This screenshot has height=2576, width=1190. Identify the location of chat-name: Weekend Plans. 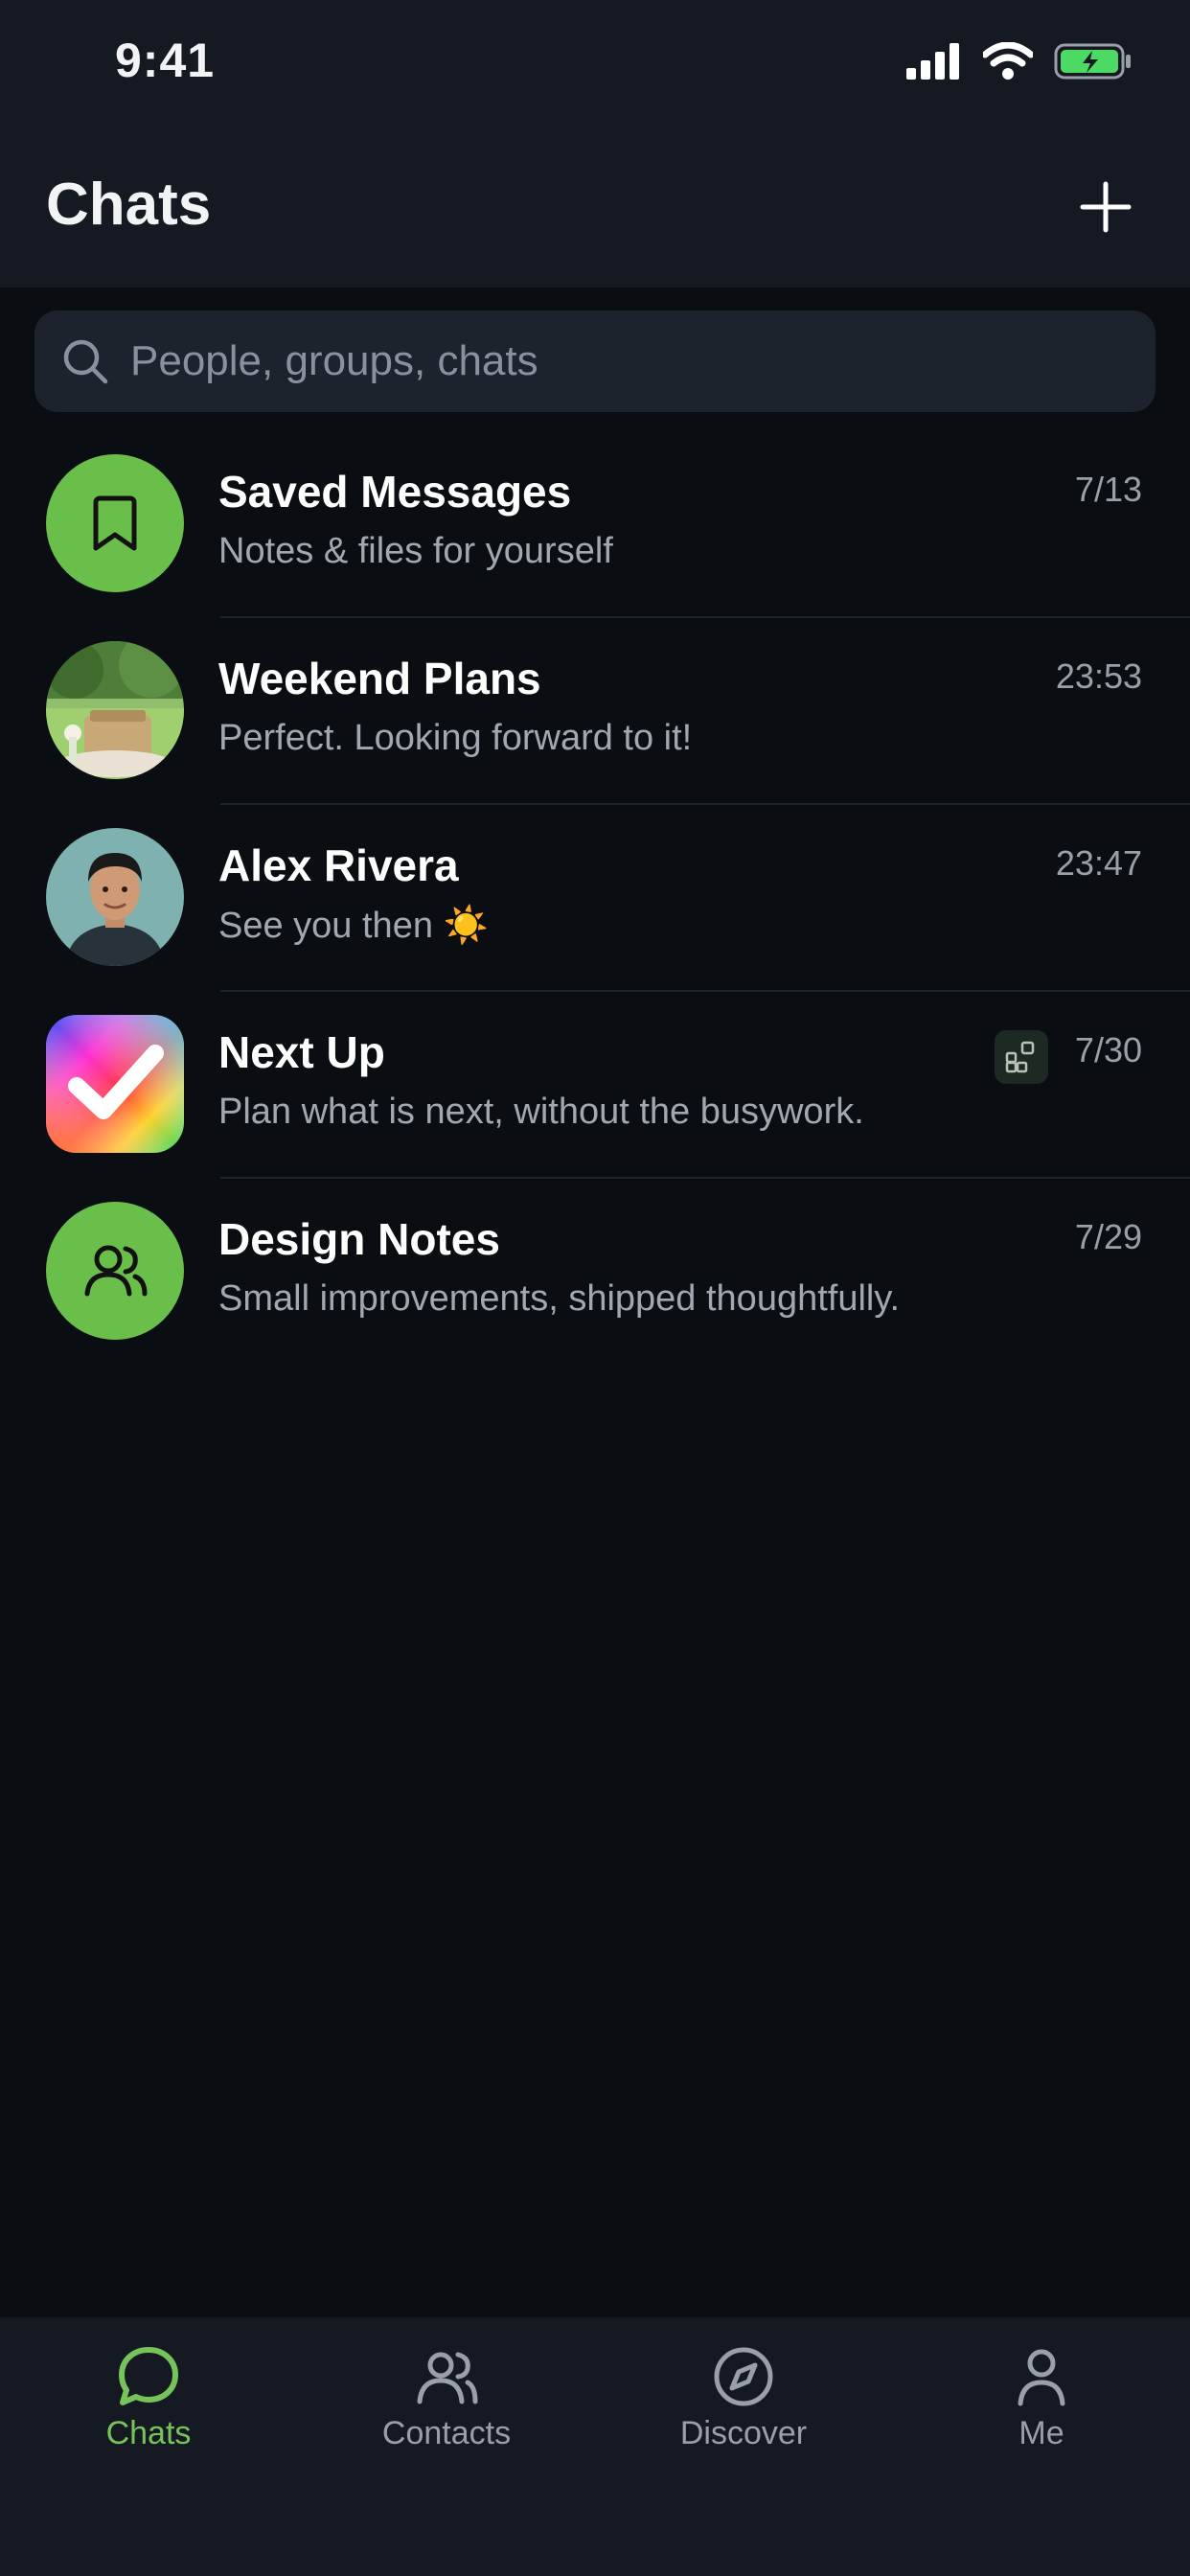
(380, 678).